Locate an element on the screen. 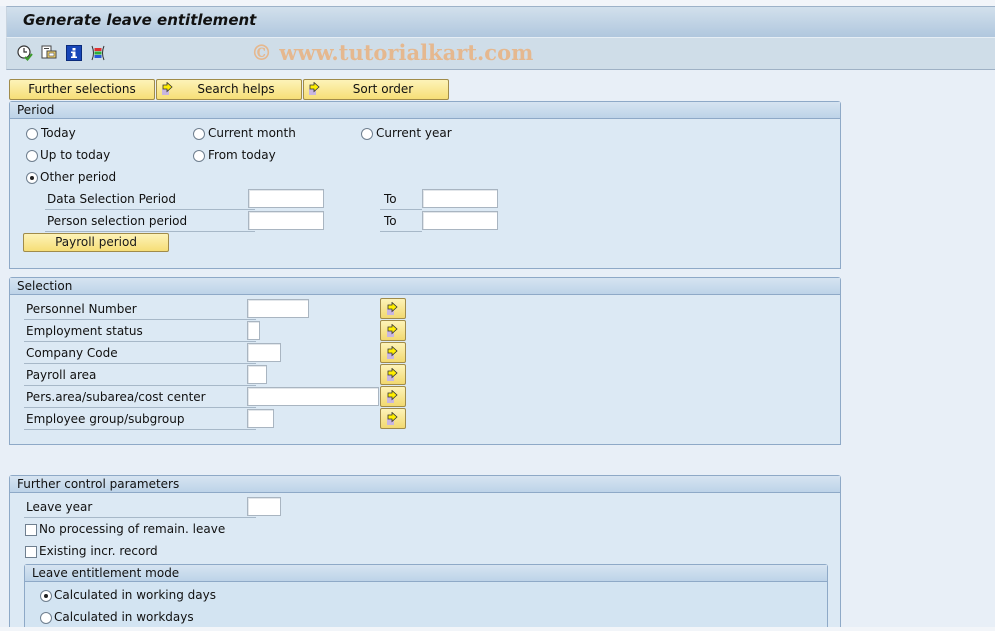 The width and height of the screenshot is (995, 631). program-documentation-icon is located at coordinates (74, 53).